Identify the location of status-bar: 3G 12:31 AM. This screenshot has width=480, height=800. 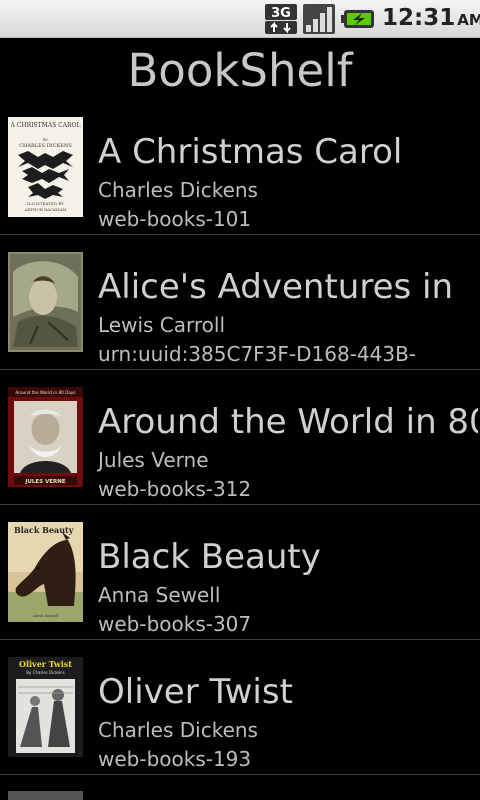
(240, 19).